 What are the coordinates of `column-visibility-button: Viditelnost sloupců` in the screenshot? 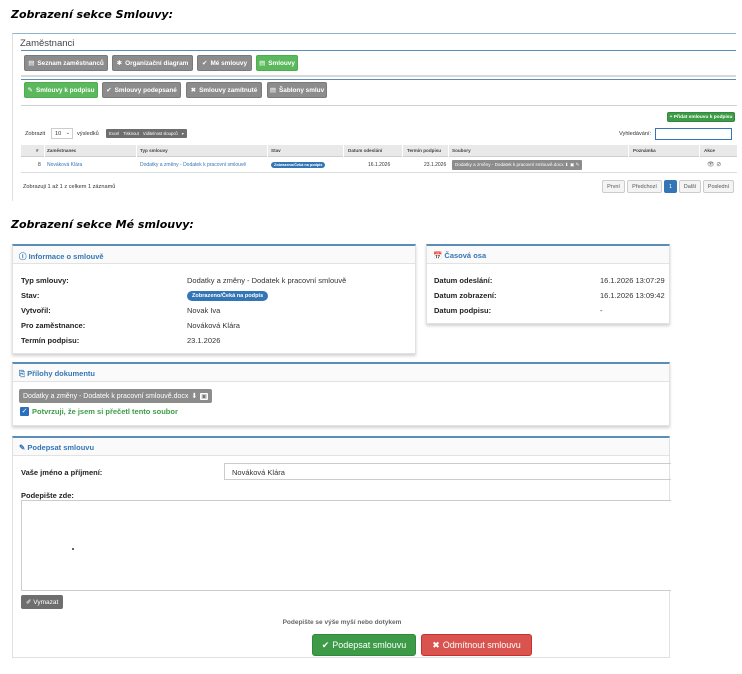 It's located at (160, 133).